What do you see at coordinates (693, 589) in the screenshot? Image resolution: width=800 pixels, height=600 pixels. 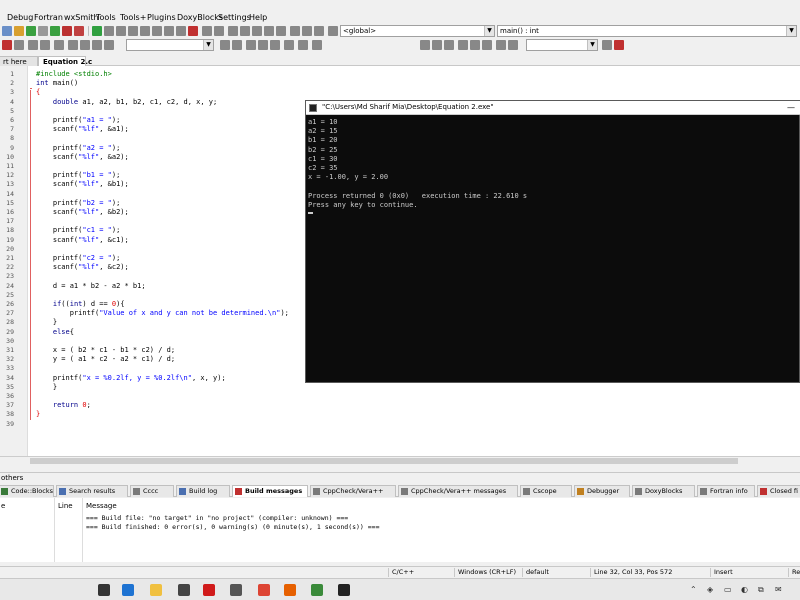 I see `tray-icon: ⌃` at bounding box center [693, 589].